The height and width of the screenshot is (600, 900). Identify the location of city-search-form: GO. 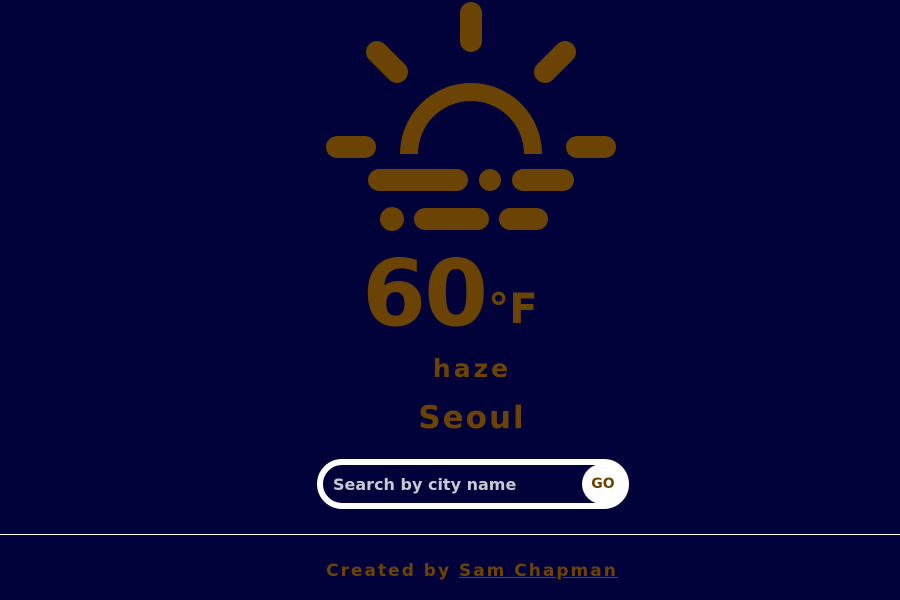
(473, 484).